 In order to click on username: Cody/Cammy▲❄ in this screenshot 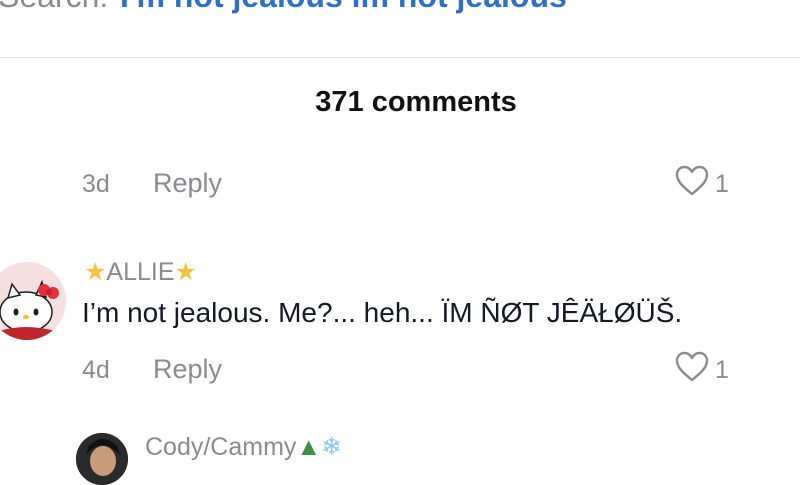, I will do `click(243, 447)`.